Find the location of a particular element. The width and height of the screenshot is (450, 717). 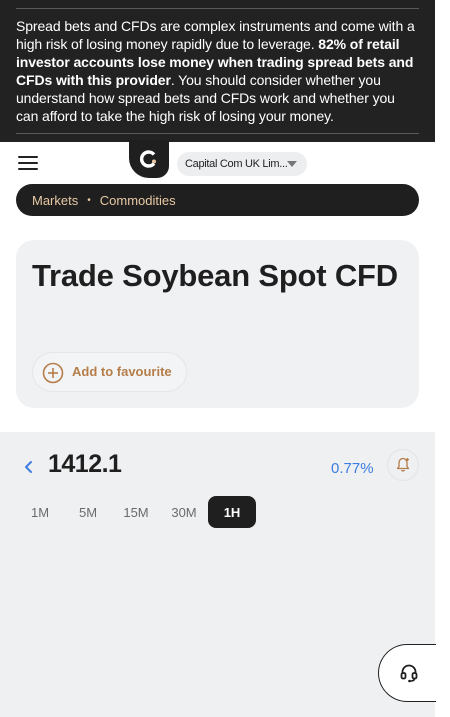

bell-icon is located at coordinates (403, 464).